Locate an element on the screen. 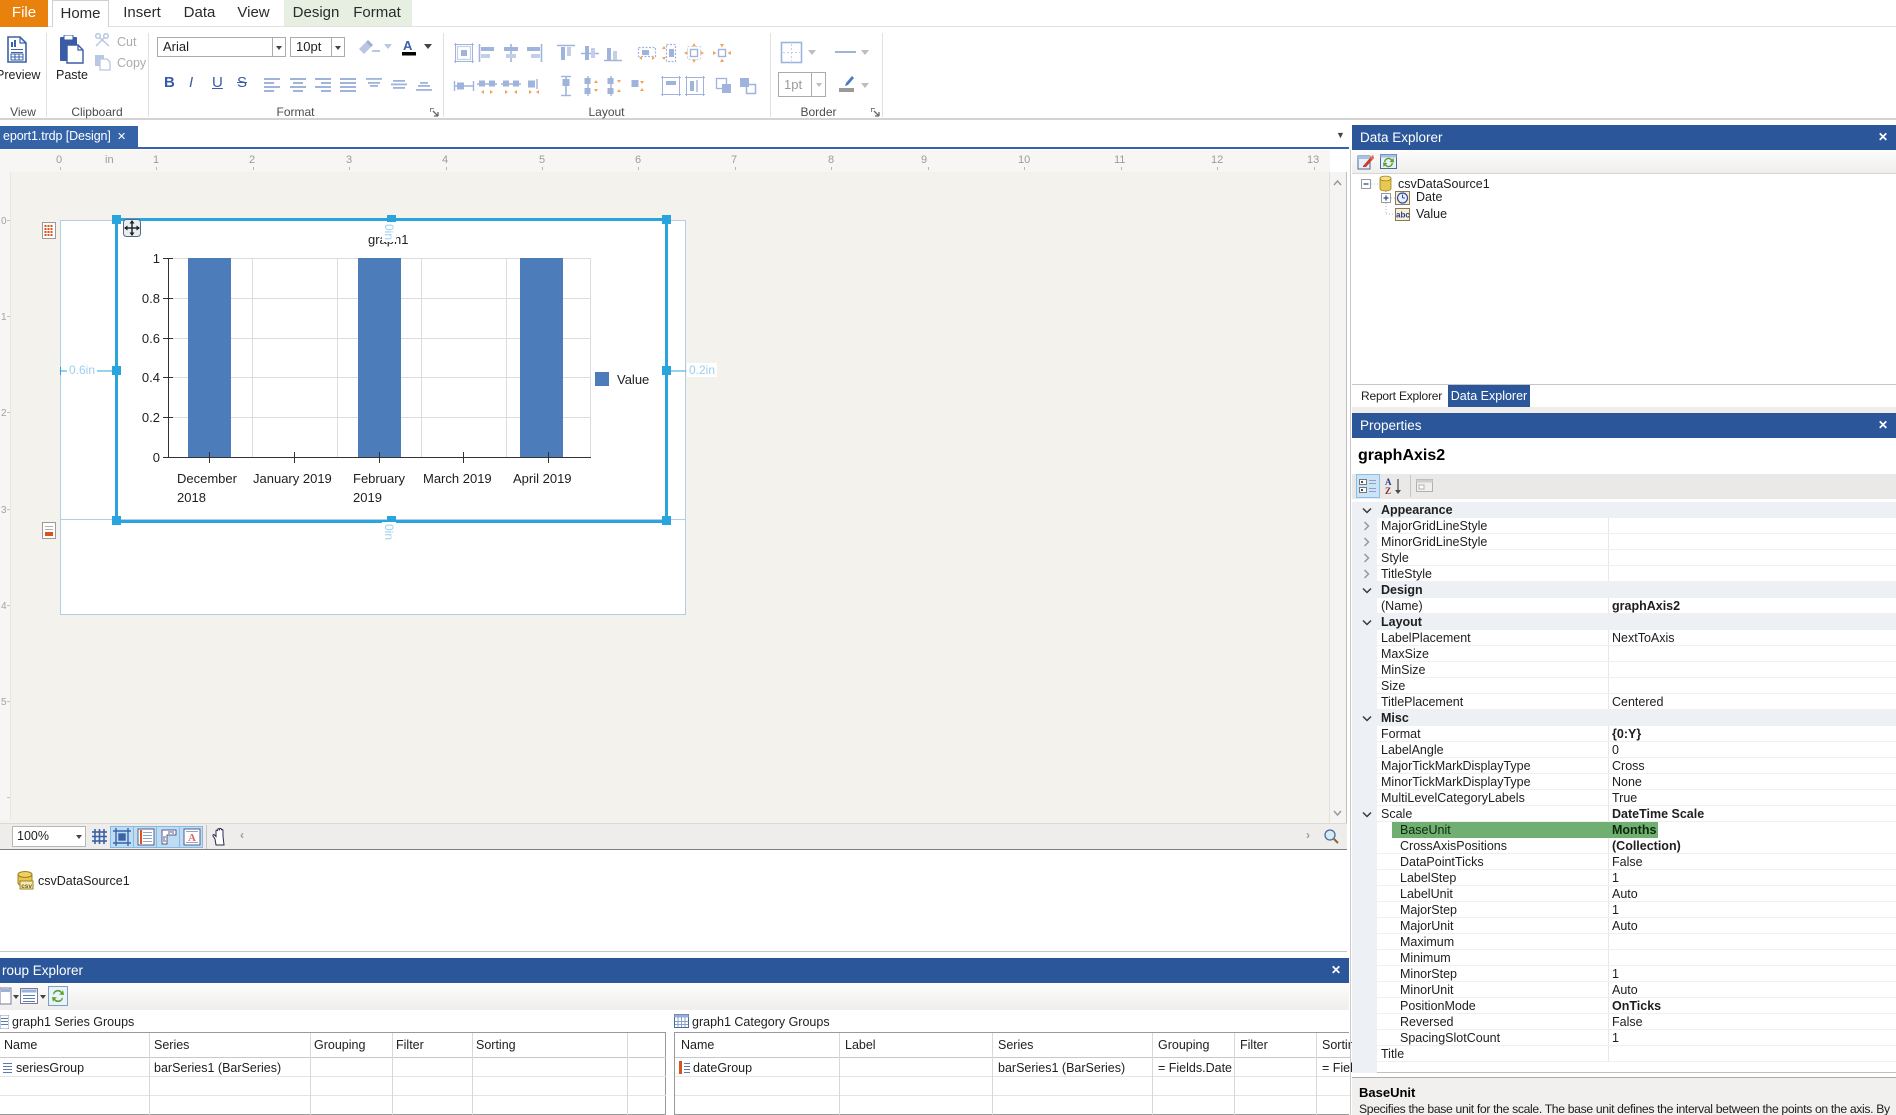 The image size is (1896, 1115). svg-text: 5 is located at coordinates (4, 702).